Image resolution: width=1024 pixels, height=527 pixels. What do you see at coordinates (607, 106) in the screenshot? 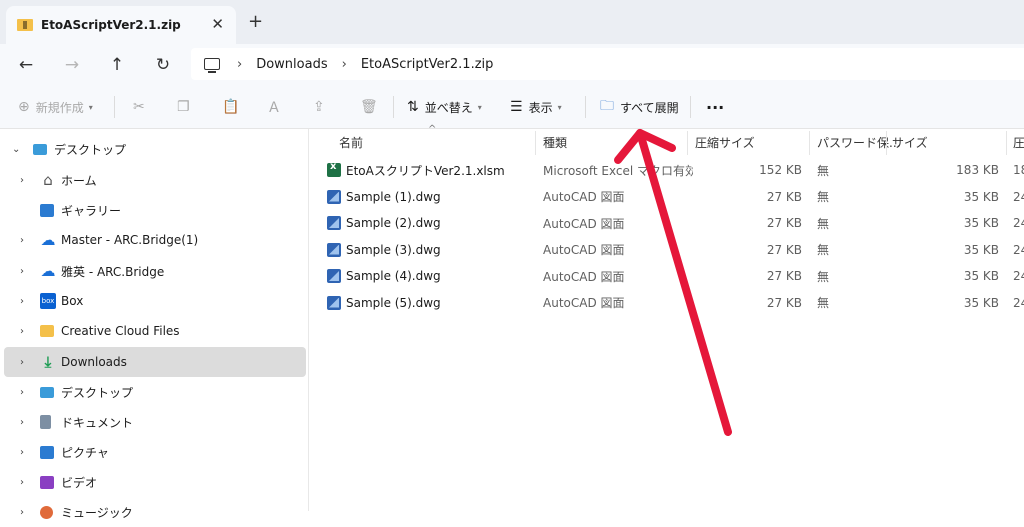
I see `extract-folder-icon: 🗀` at bounding box center [607, 106].